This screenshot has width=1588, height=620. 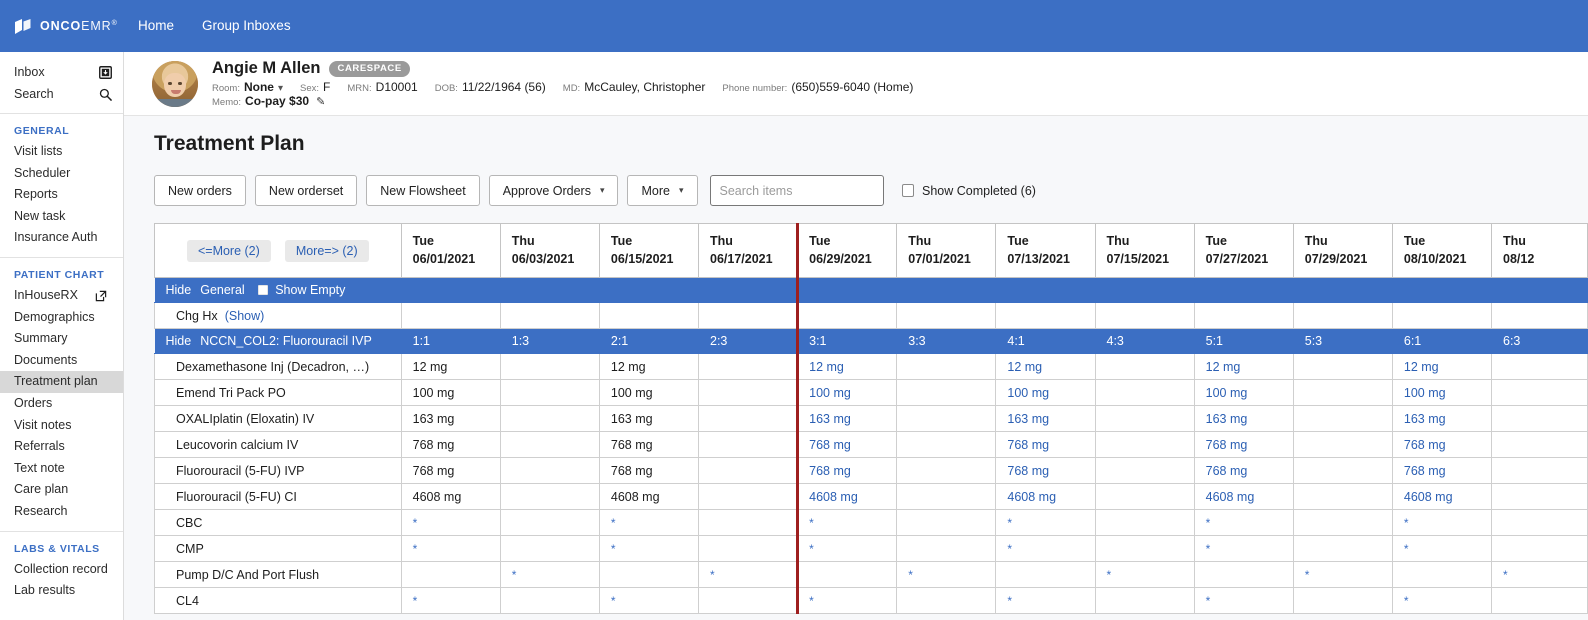 I want to click on sidebar-item-reports: Reports, so click(x=61, y=195).